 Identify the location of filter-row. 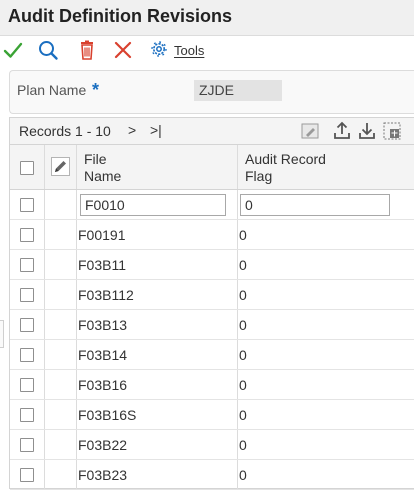
(212, 205).